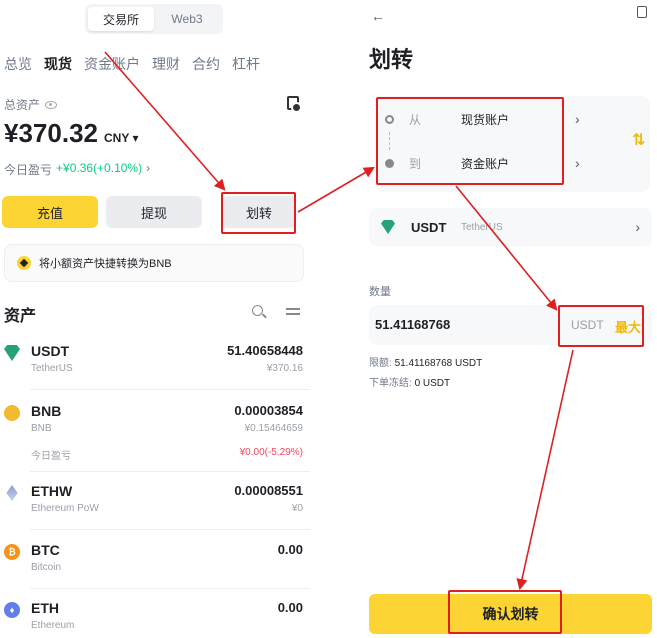 The height and width of the screenshot is (638, 657). What do you see at coordinates (389, 163) in the screenshot?
I see `to-dot-icon` at bounding box center [389, 163].